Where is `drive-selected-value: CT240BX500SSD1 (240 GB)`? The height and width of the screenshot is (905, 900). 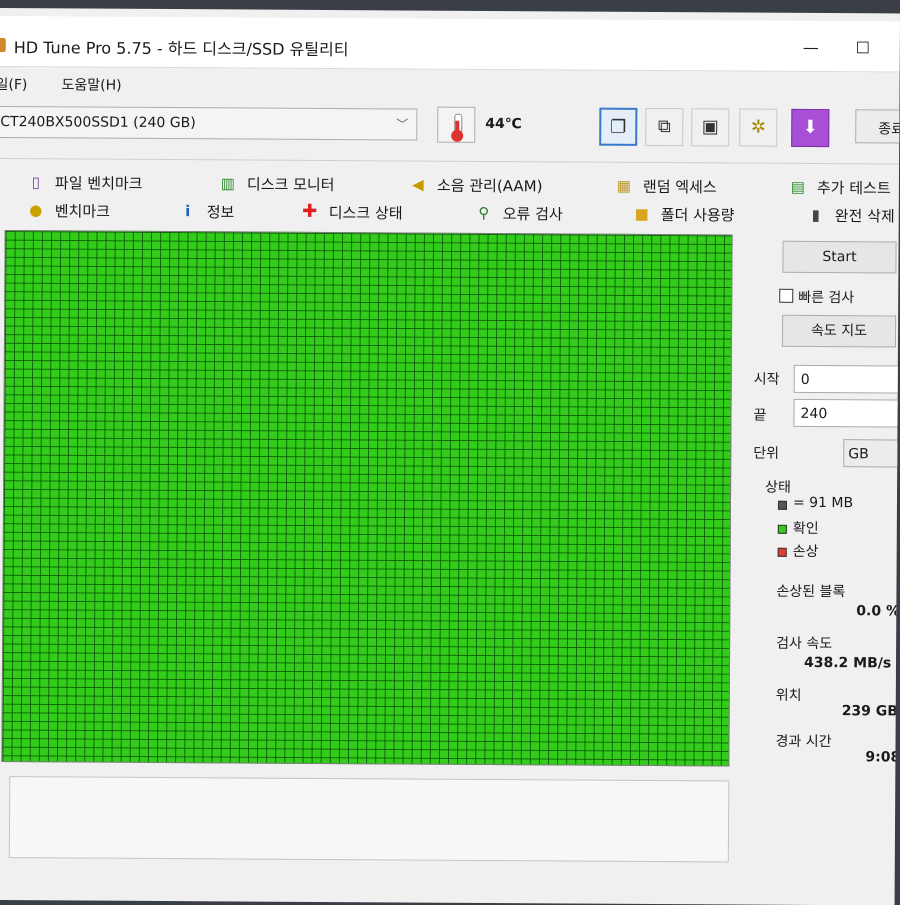 drive-selected-value: CT240BX500SSD1 (240 GB) is located at coordinates (98, 122).